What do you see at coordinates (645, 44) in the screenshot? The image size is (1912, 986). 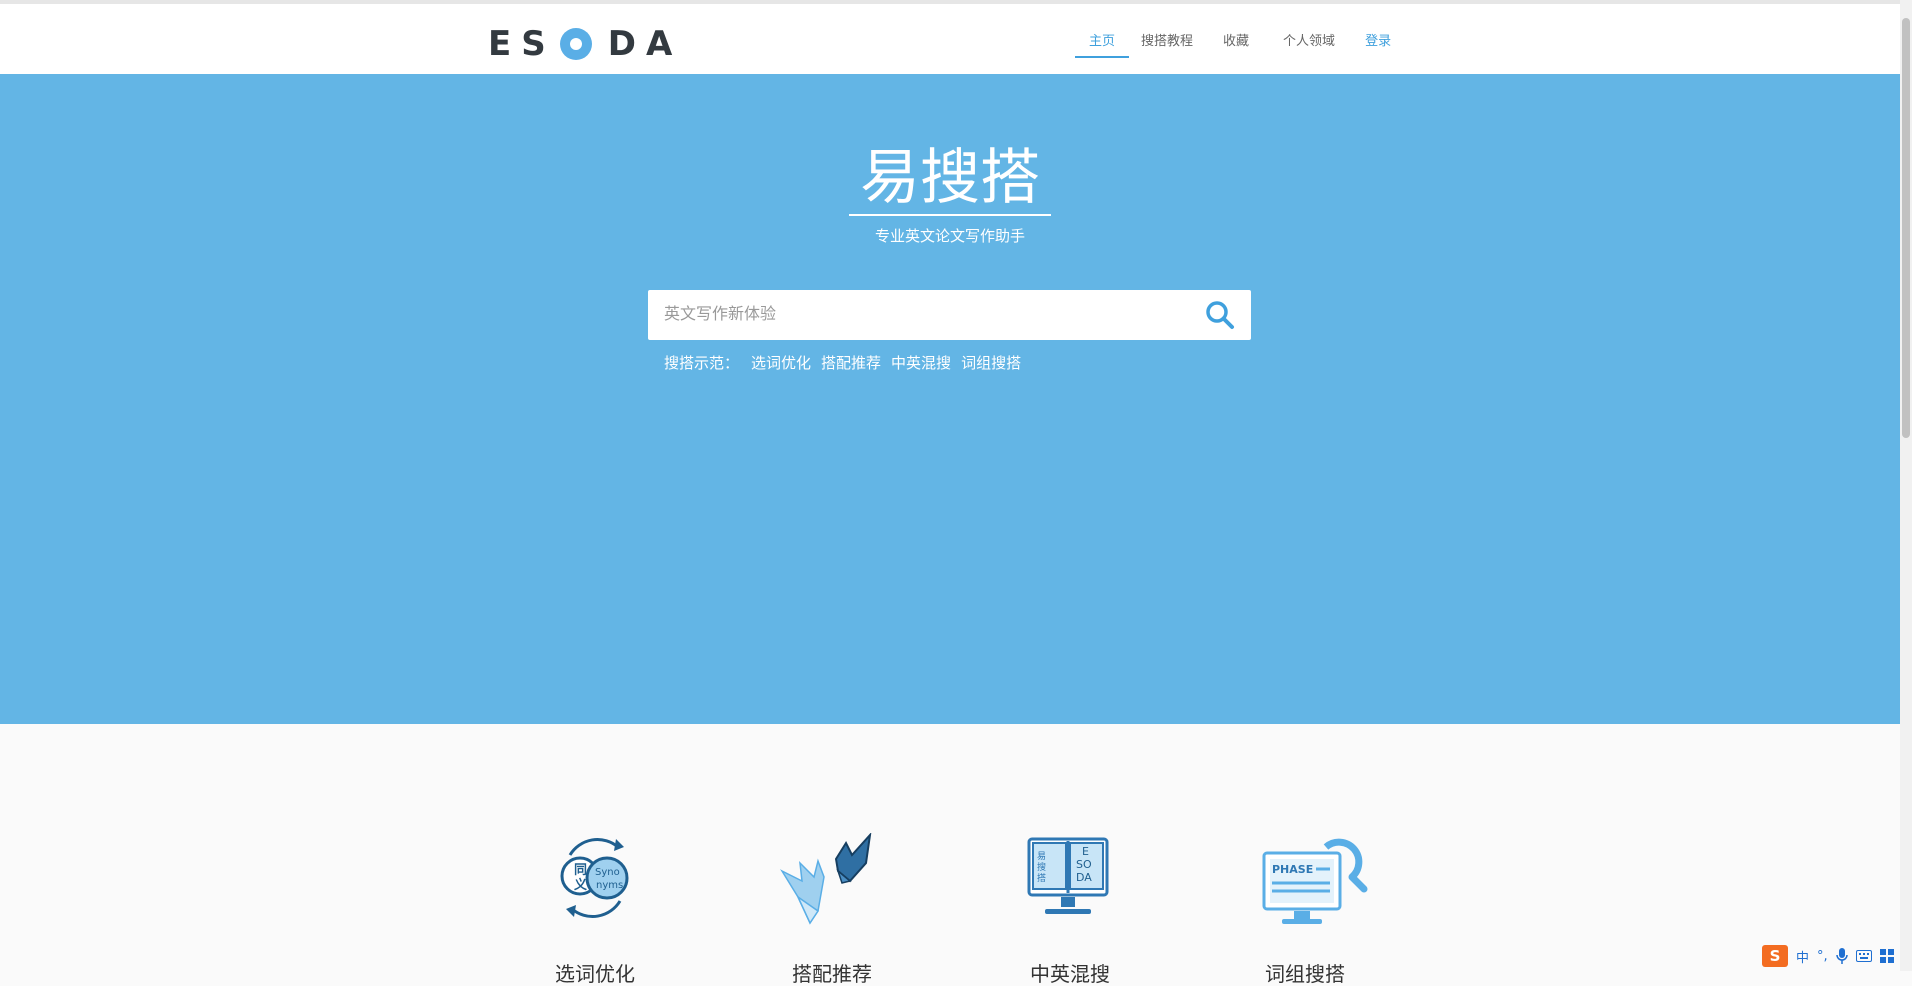 I see `logo-letters-da: DA` at bounding box center [645, 44].